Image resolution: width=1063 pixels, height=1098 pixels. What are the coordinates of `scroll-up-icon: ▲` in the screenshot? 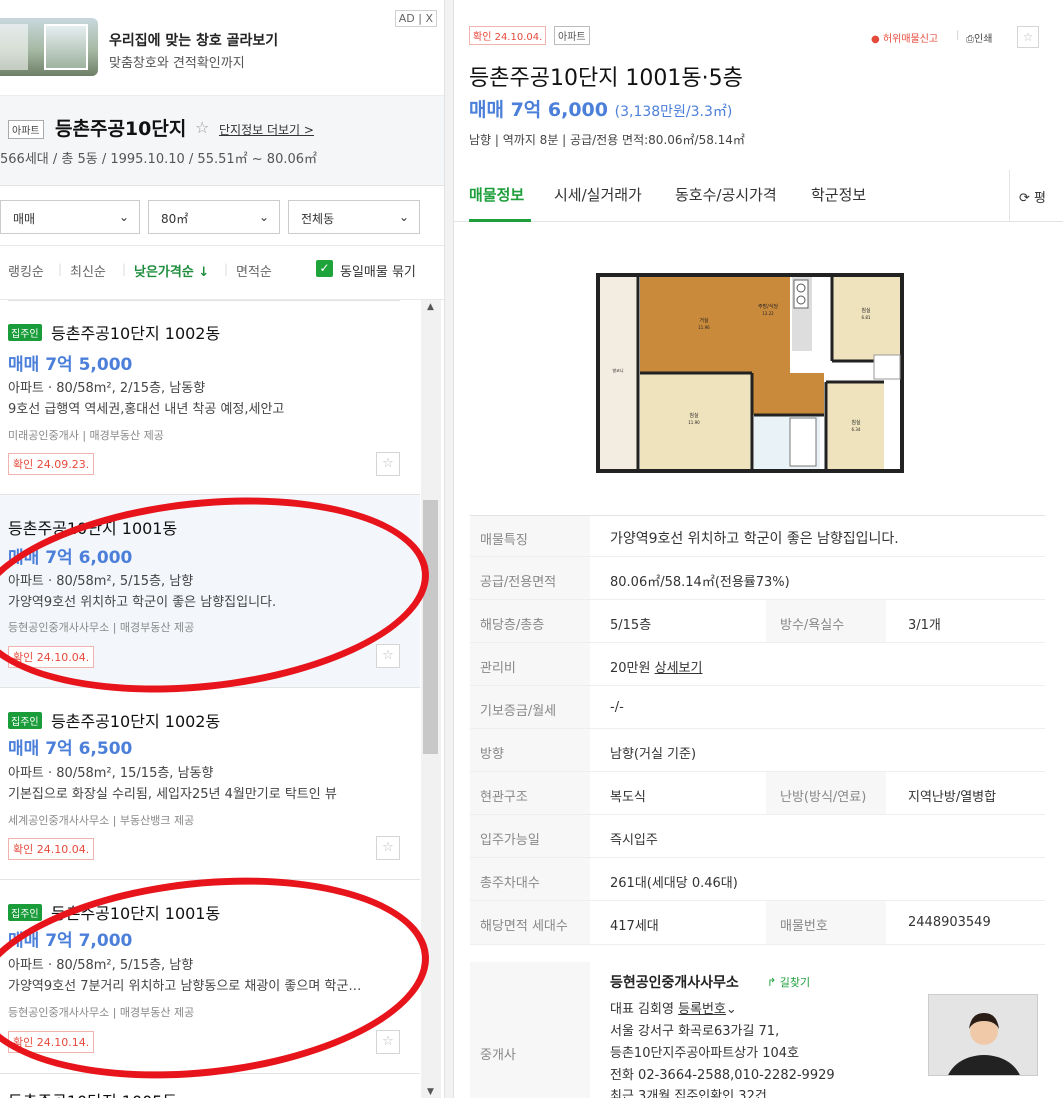 It's located at (430, 307).